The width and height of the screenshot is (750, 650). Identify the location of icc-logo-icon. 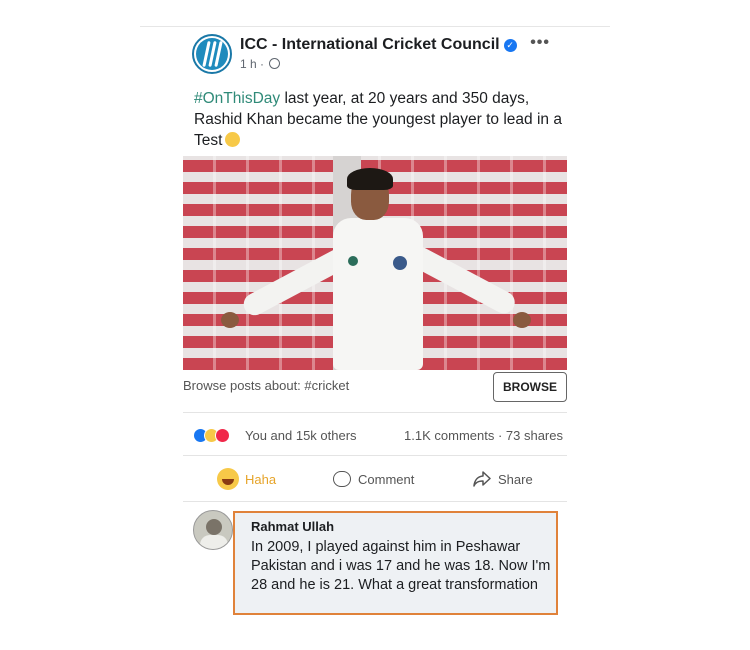
(212, 54).